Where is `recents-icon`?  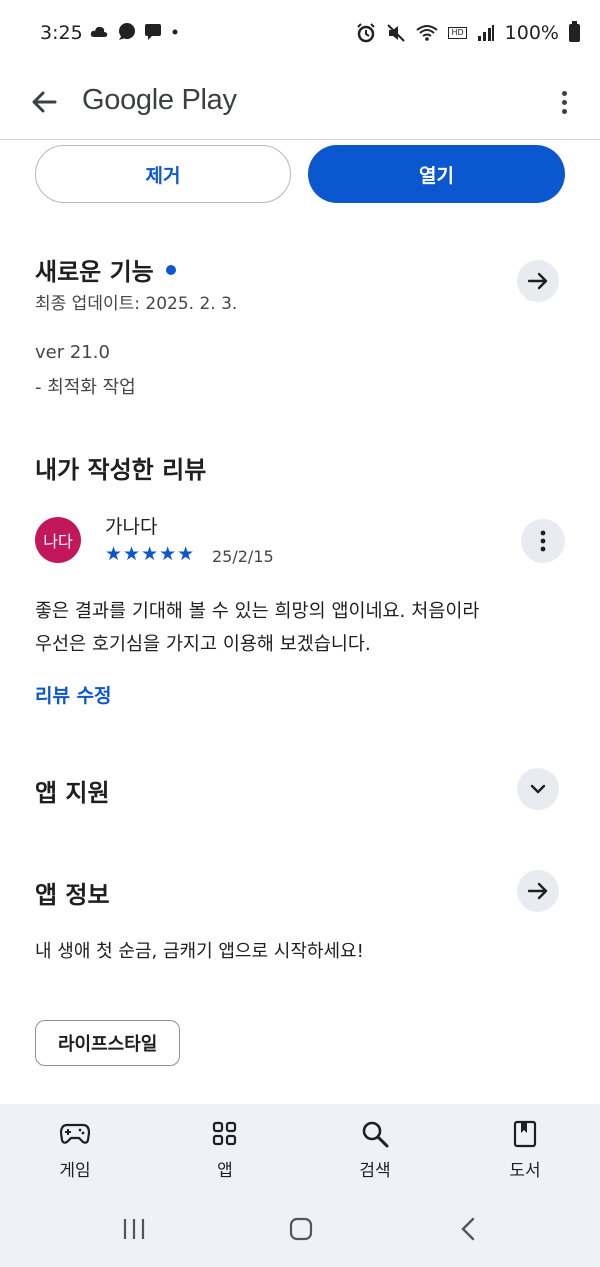
recents-icon is located at coordinates (134, 1229).